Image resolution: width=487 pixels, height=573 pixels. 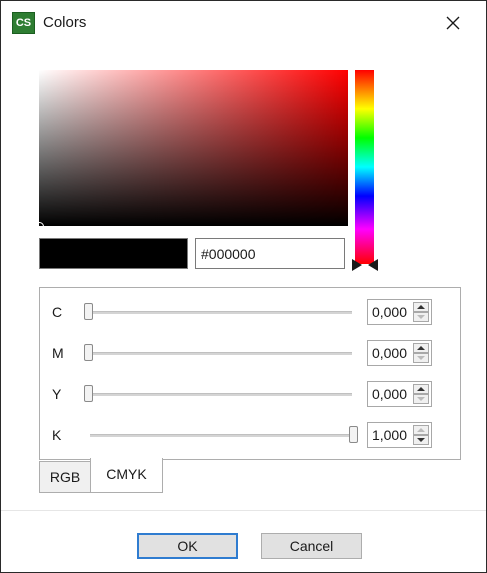 I want to click on cyan-decrement-button, so click(x=421, y=317).